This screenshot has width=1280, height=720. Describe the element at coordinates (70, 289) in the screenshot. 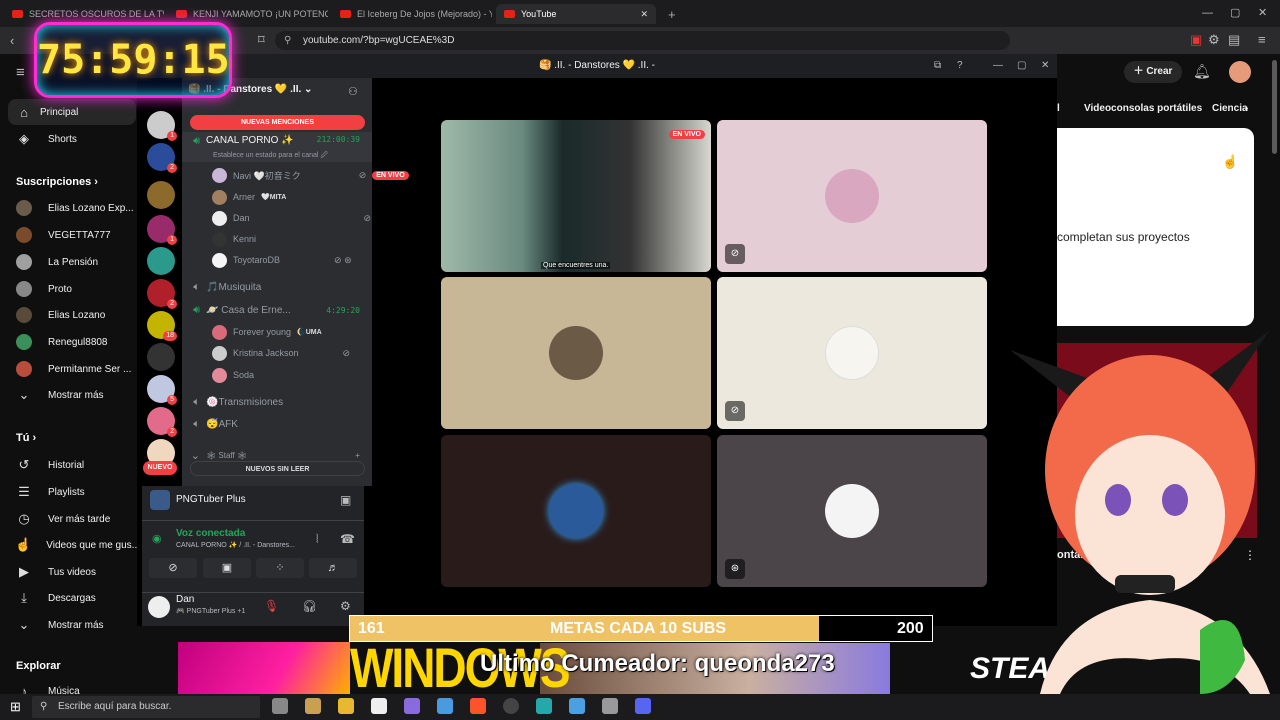

I see `sidebar-subscription: Proto` at that location.